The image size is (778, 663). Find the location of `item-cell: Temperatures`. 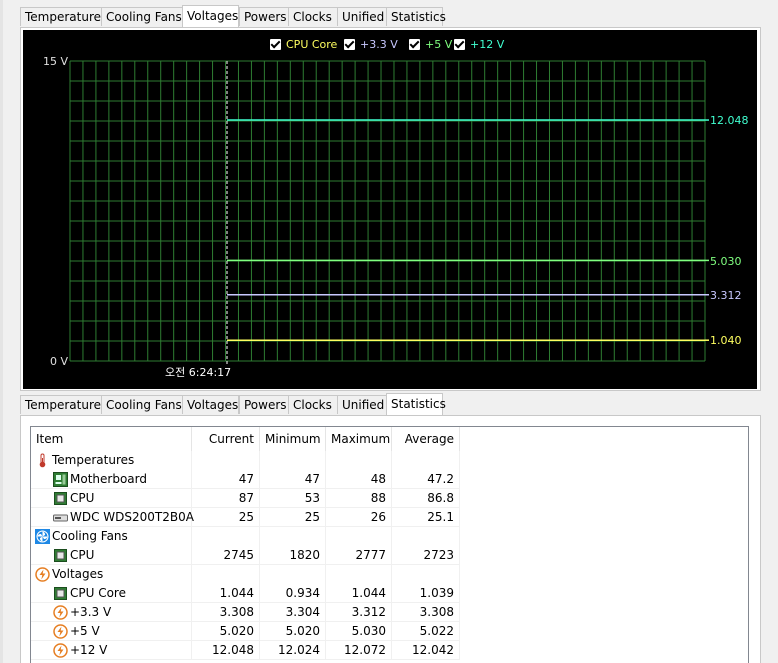

item-cell: Temperatures is located at coordinates (111, 460).